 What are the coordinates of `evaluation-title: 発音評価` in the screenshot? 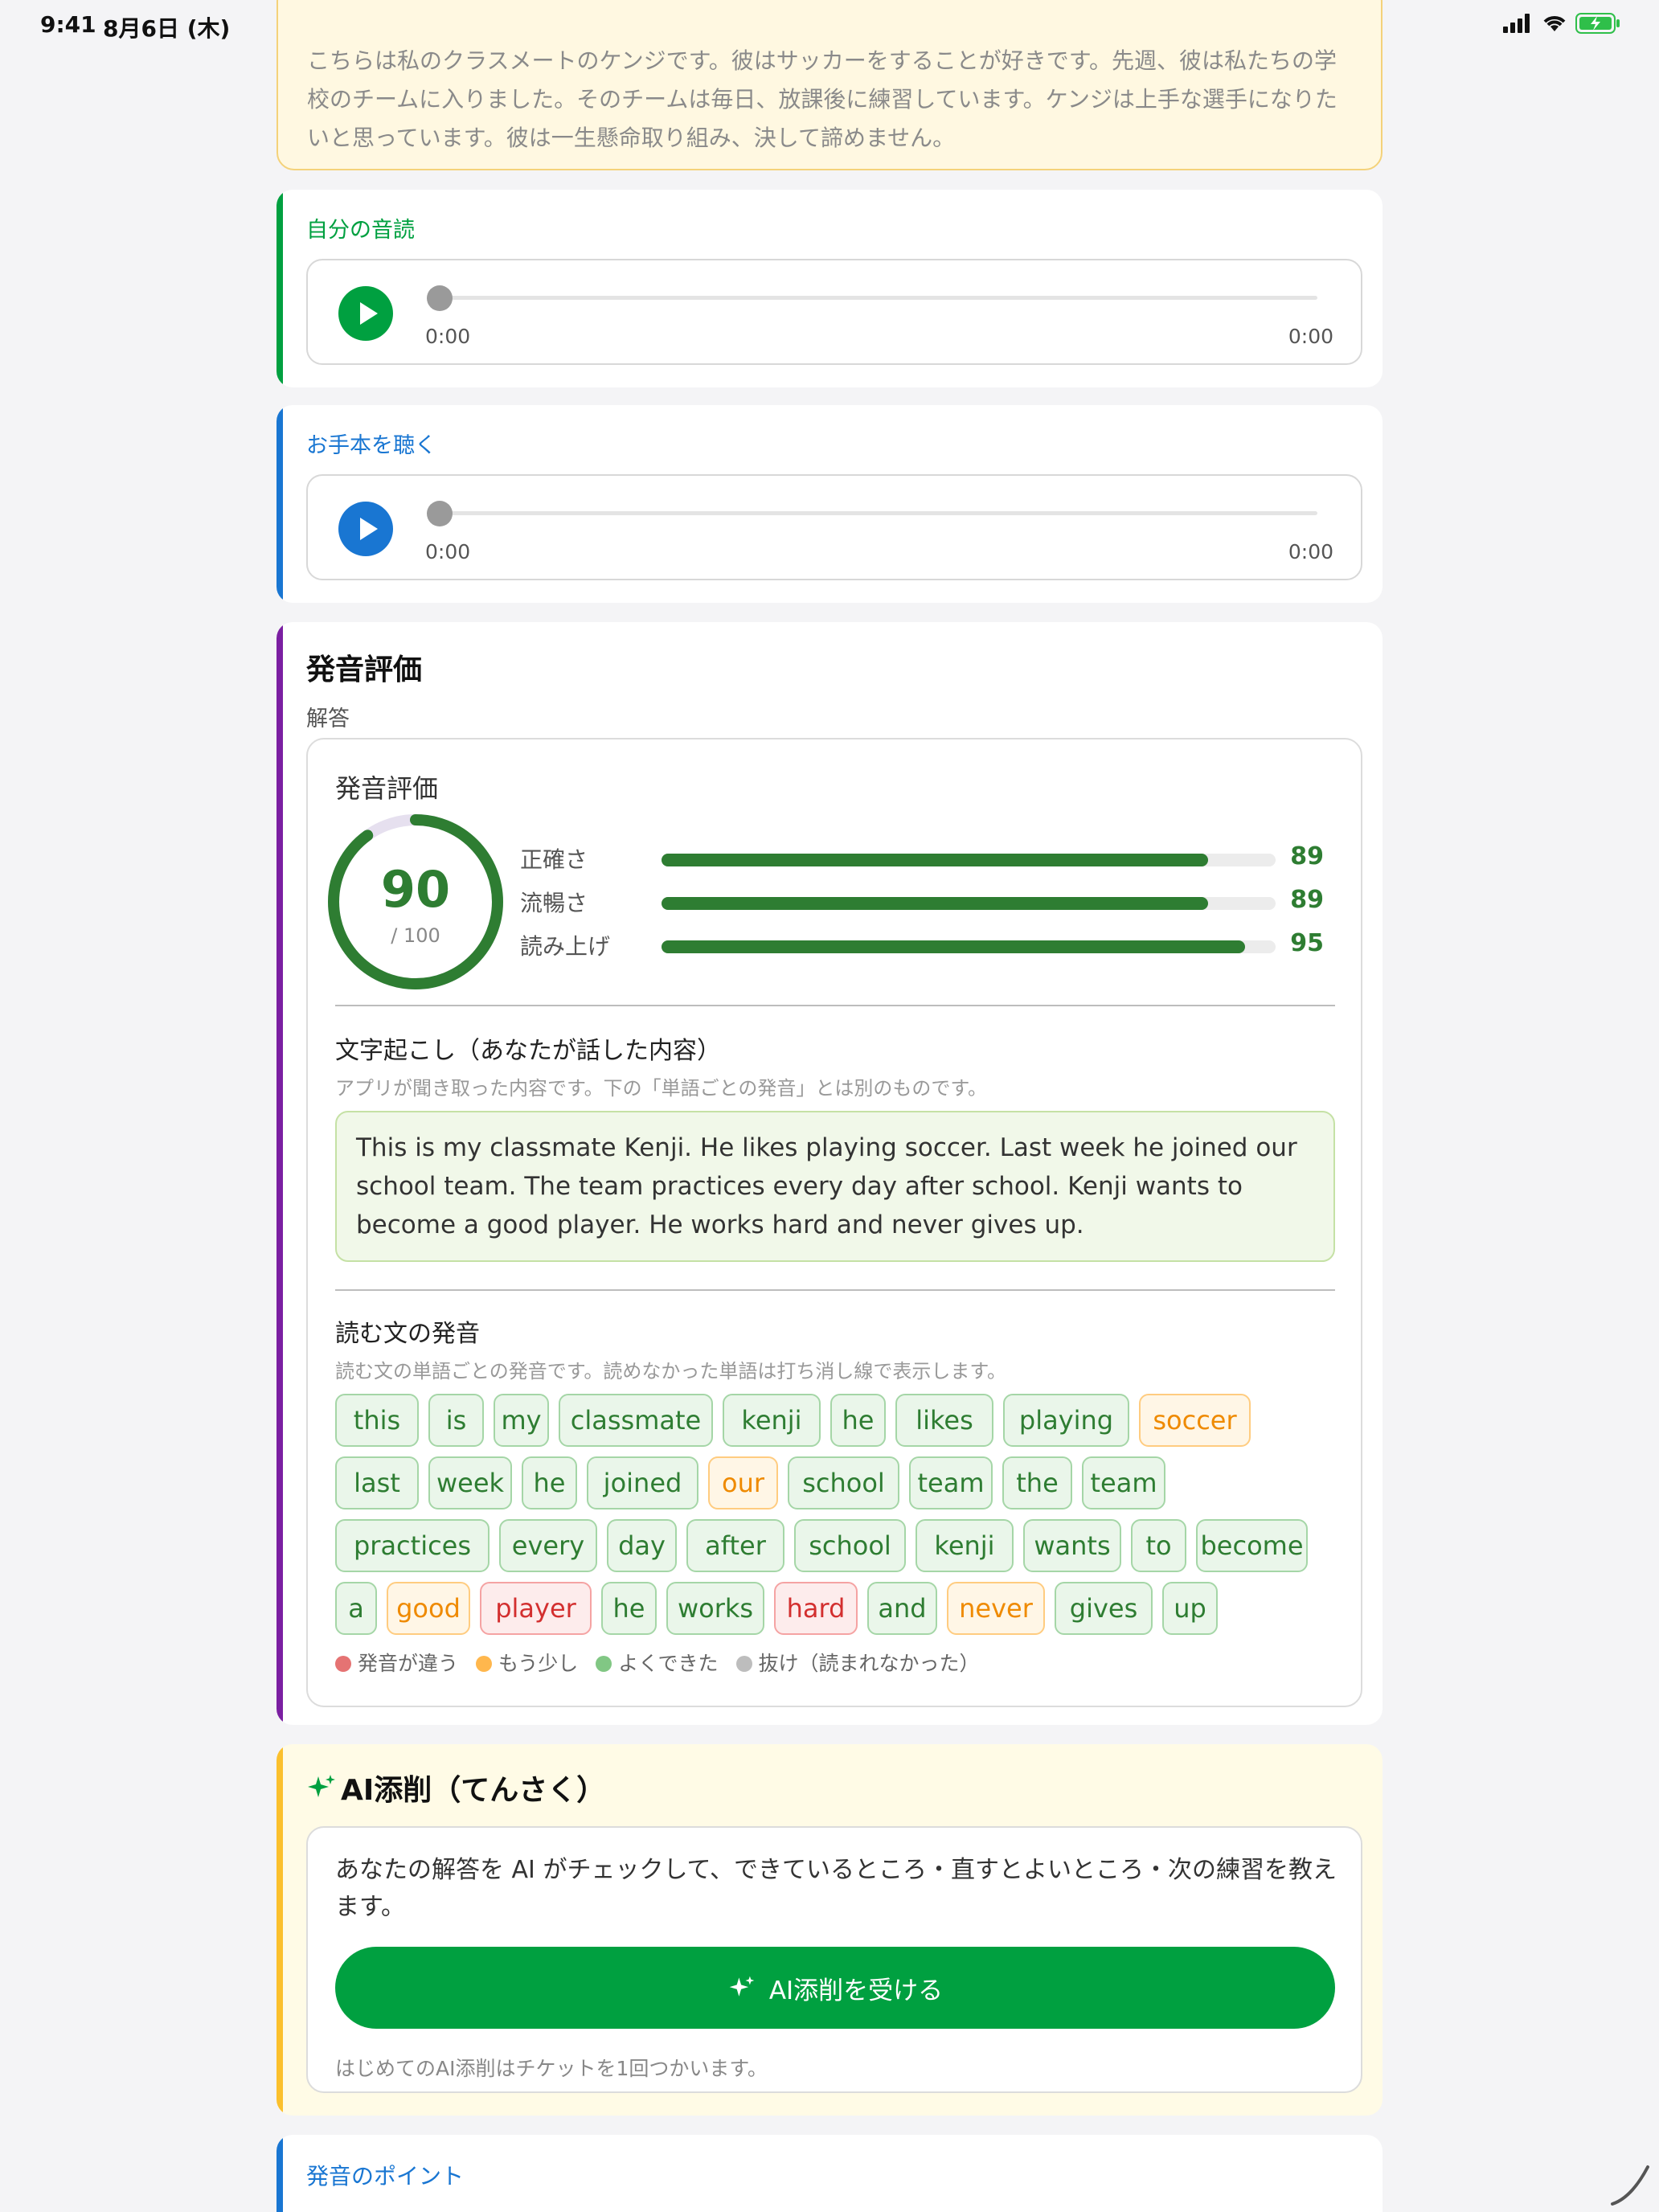 It's located at (364, 669).